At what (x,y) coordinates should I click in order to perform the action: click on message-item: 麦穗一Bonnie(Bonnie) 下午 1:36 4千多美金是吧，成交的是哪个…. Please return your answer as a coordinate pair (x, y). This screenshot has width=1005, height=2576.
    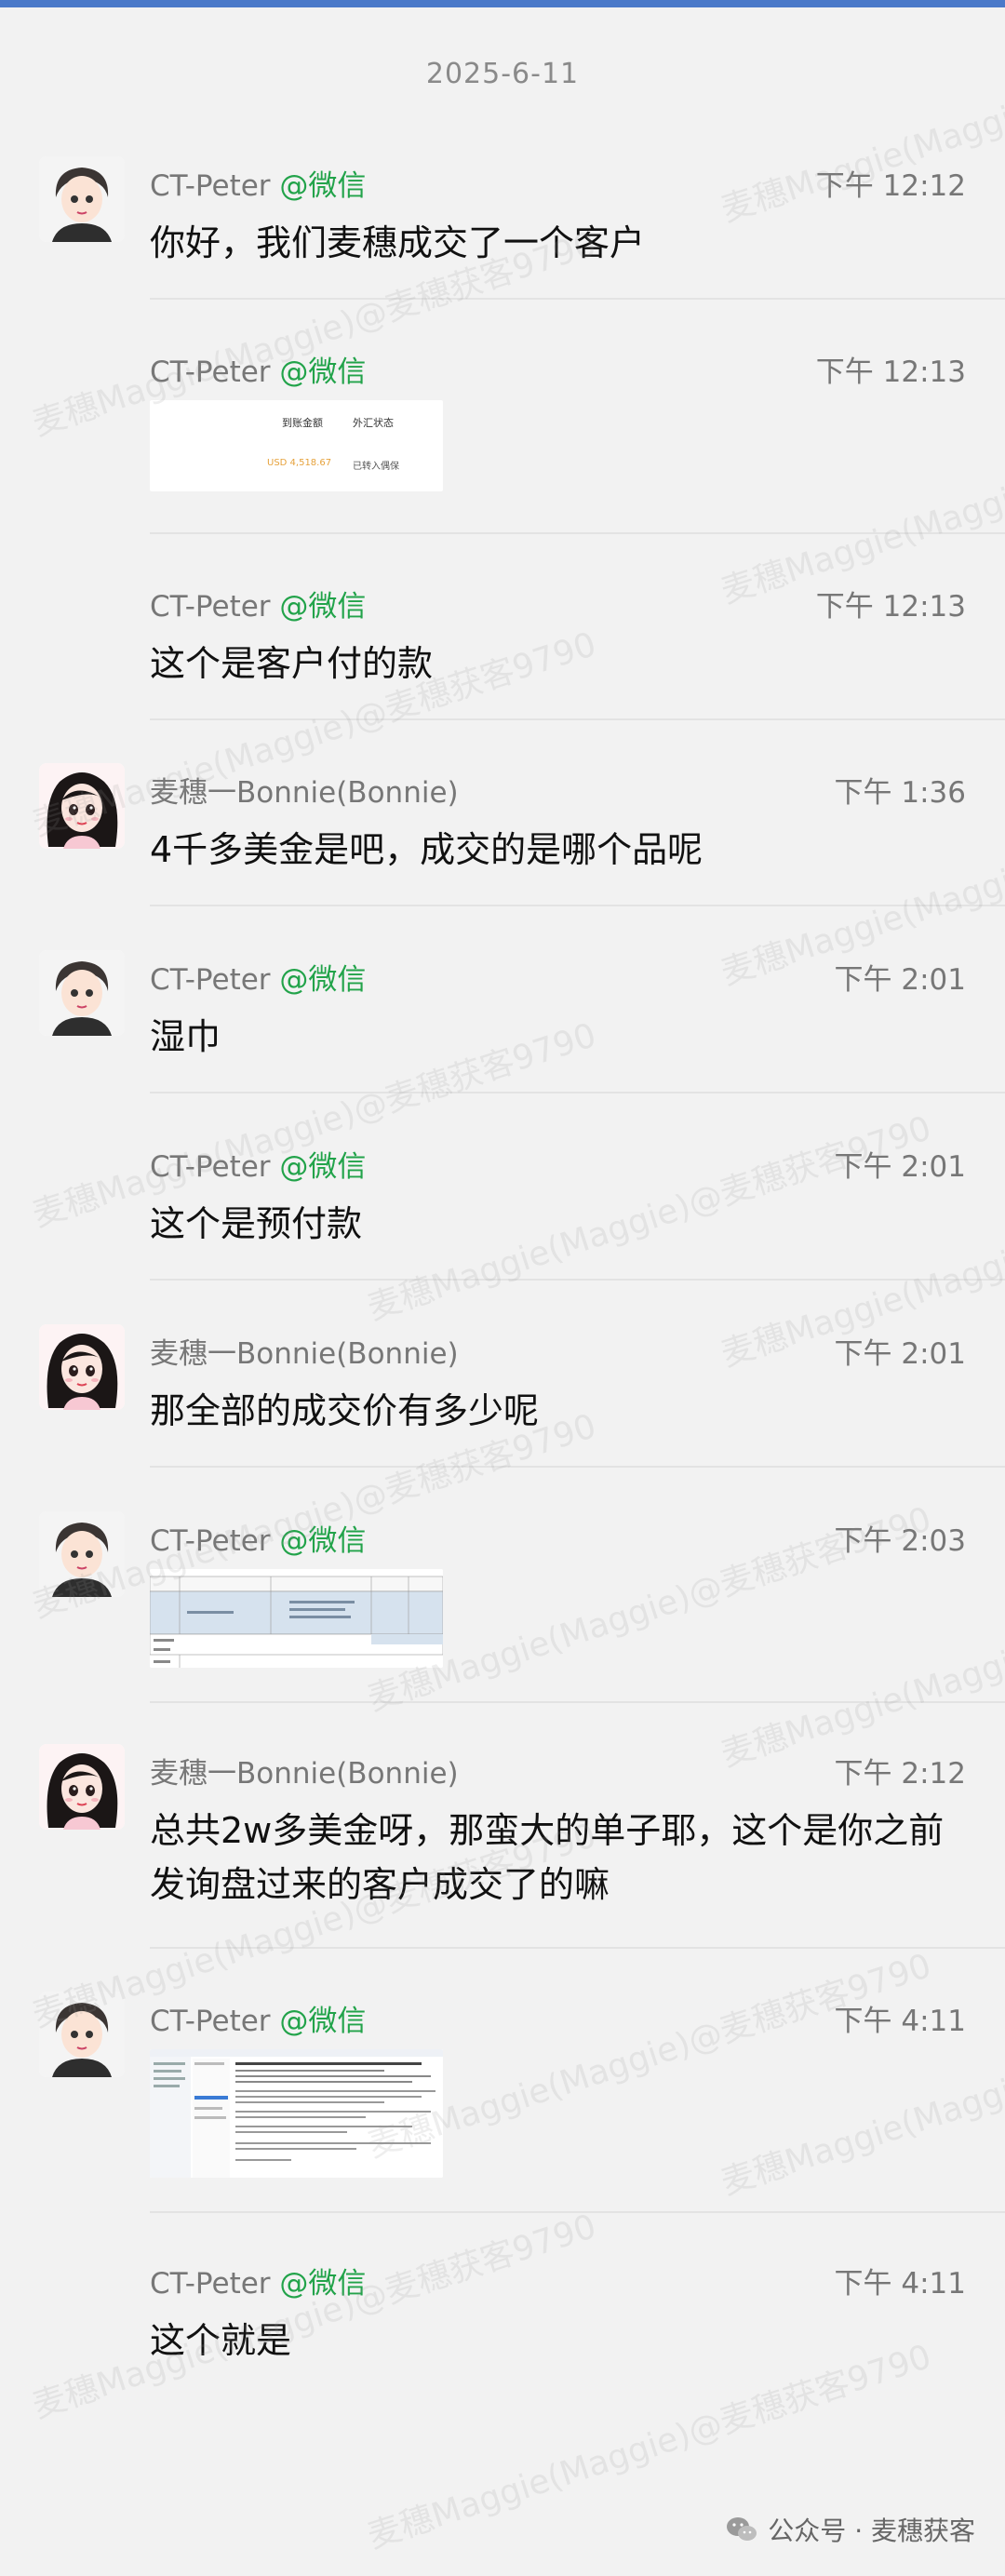
    Looking at the image, I should click on (502, 834).